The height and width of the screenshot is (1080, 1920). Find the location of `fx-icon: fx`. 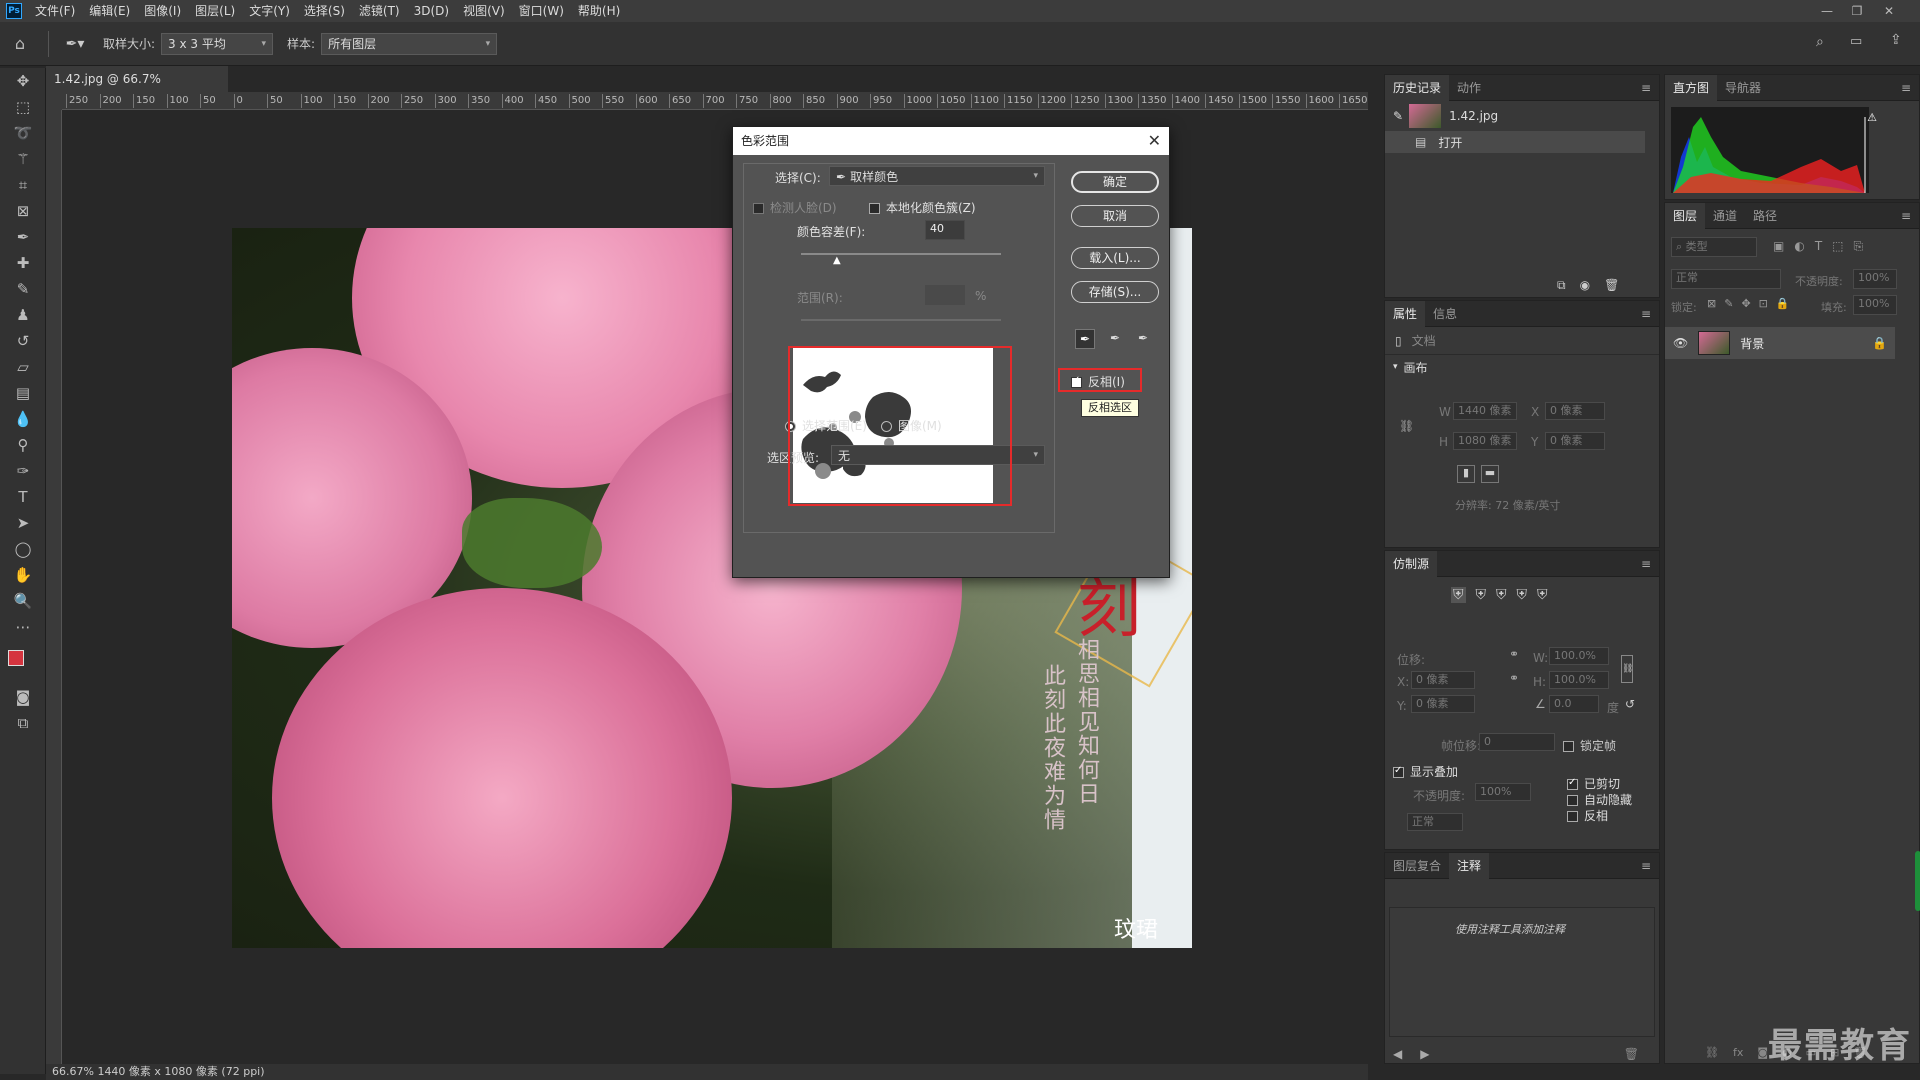

fx-icon: fx is located at coordinates (1738, 1052).